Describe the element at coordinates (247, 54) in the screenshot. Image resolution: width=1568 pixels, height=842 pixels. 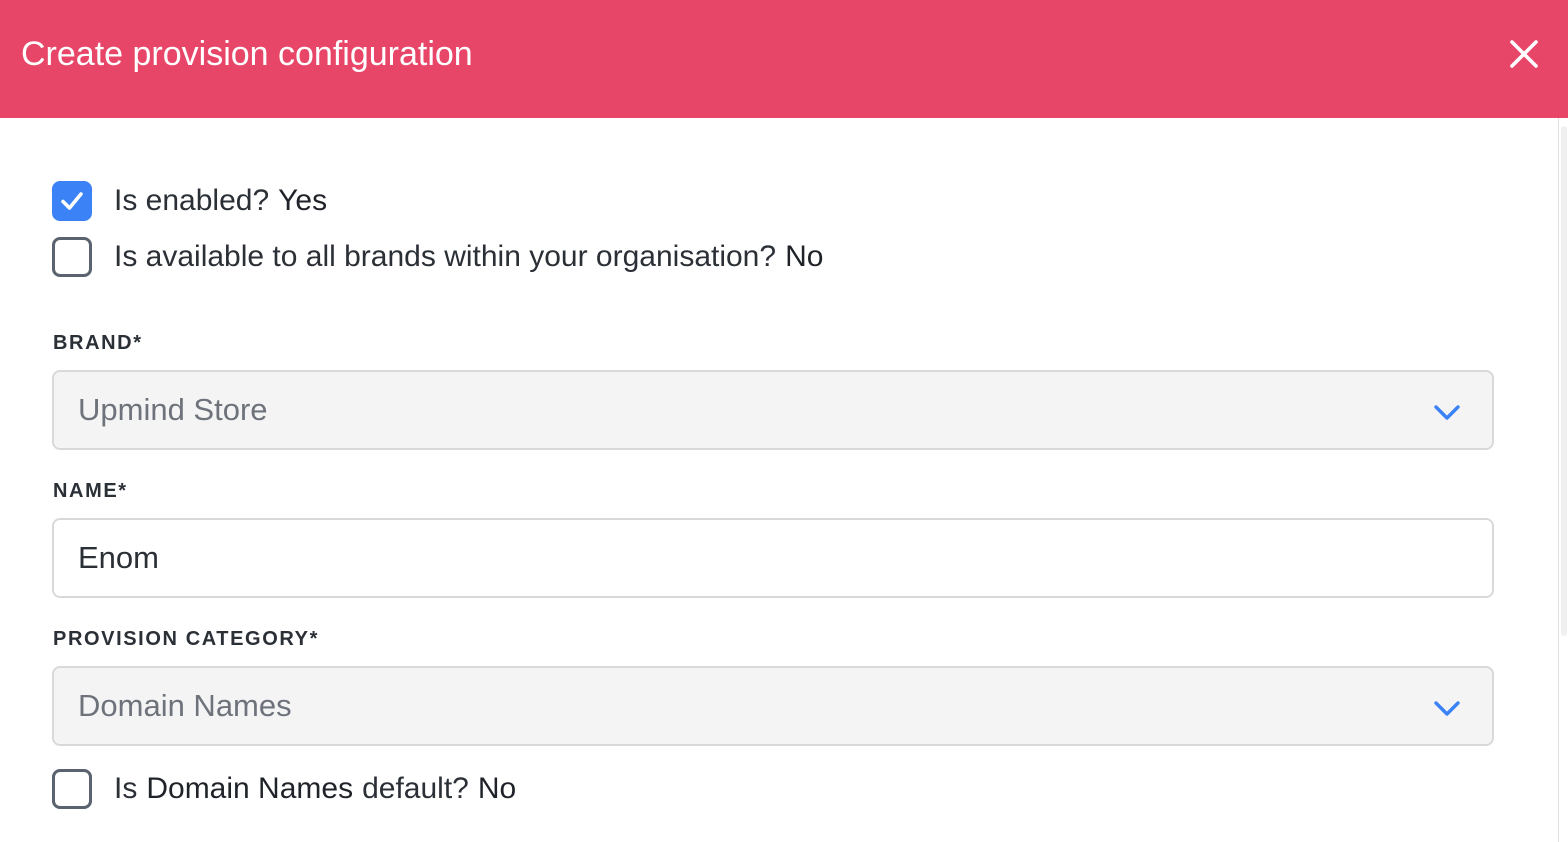
I see `dialog-title: Create provision configuration` at that location.